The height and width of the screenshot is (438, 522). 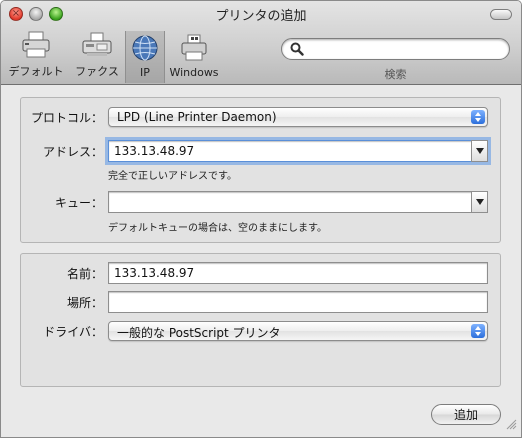 What do you see at coordinates (145, 72) in the screenshot?
I see `toolbar-item-ip-label: IP` at bounding box center [145, 72].